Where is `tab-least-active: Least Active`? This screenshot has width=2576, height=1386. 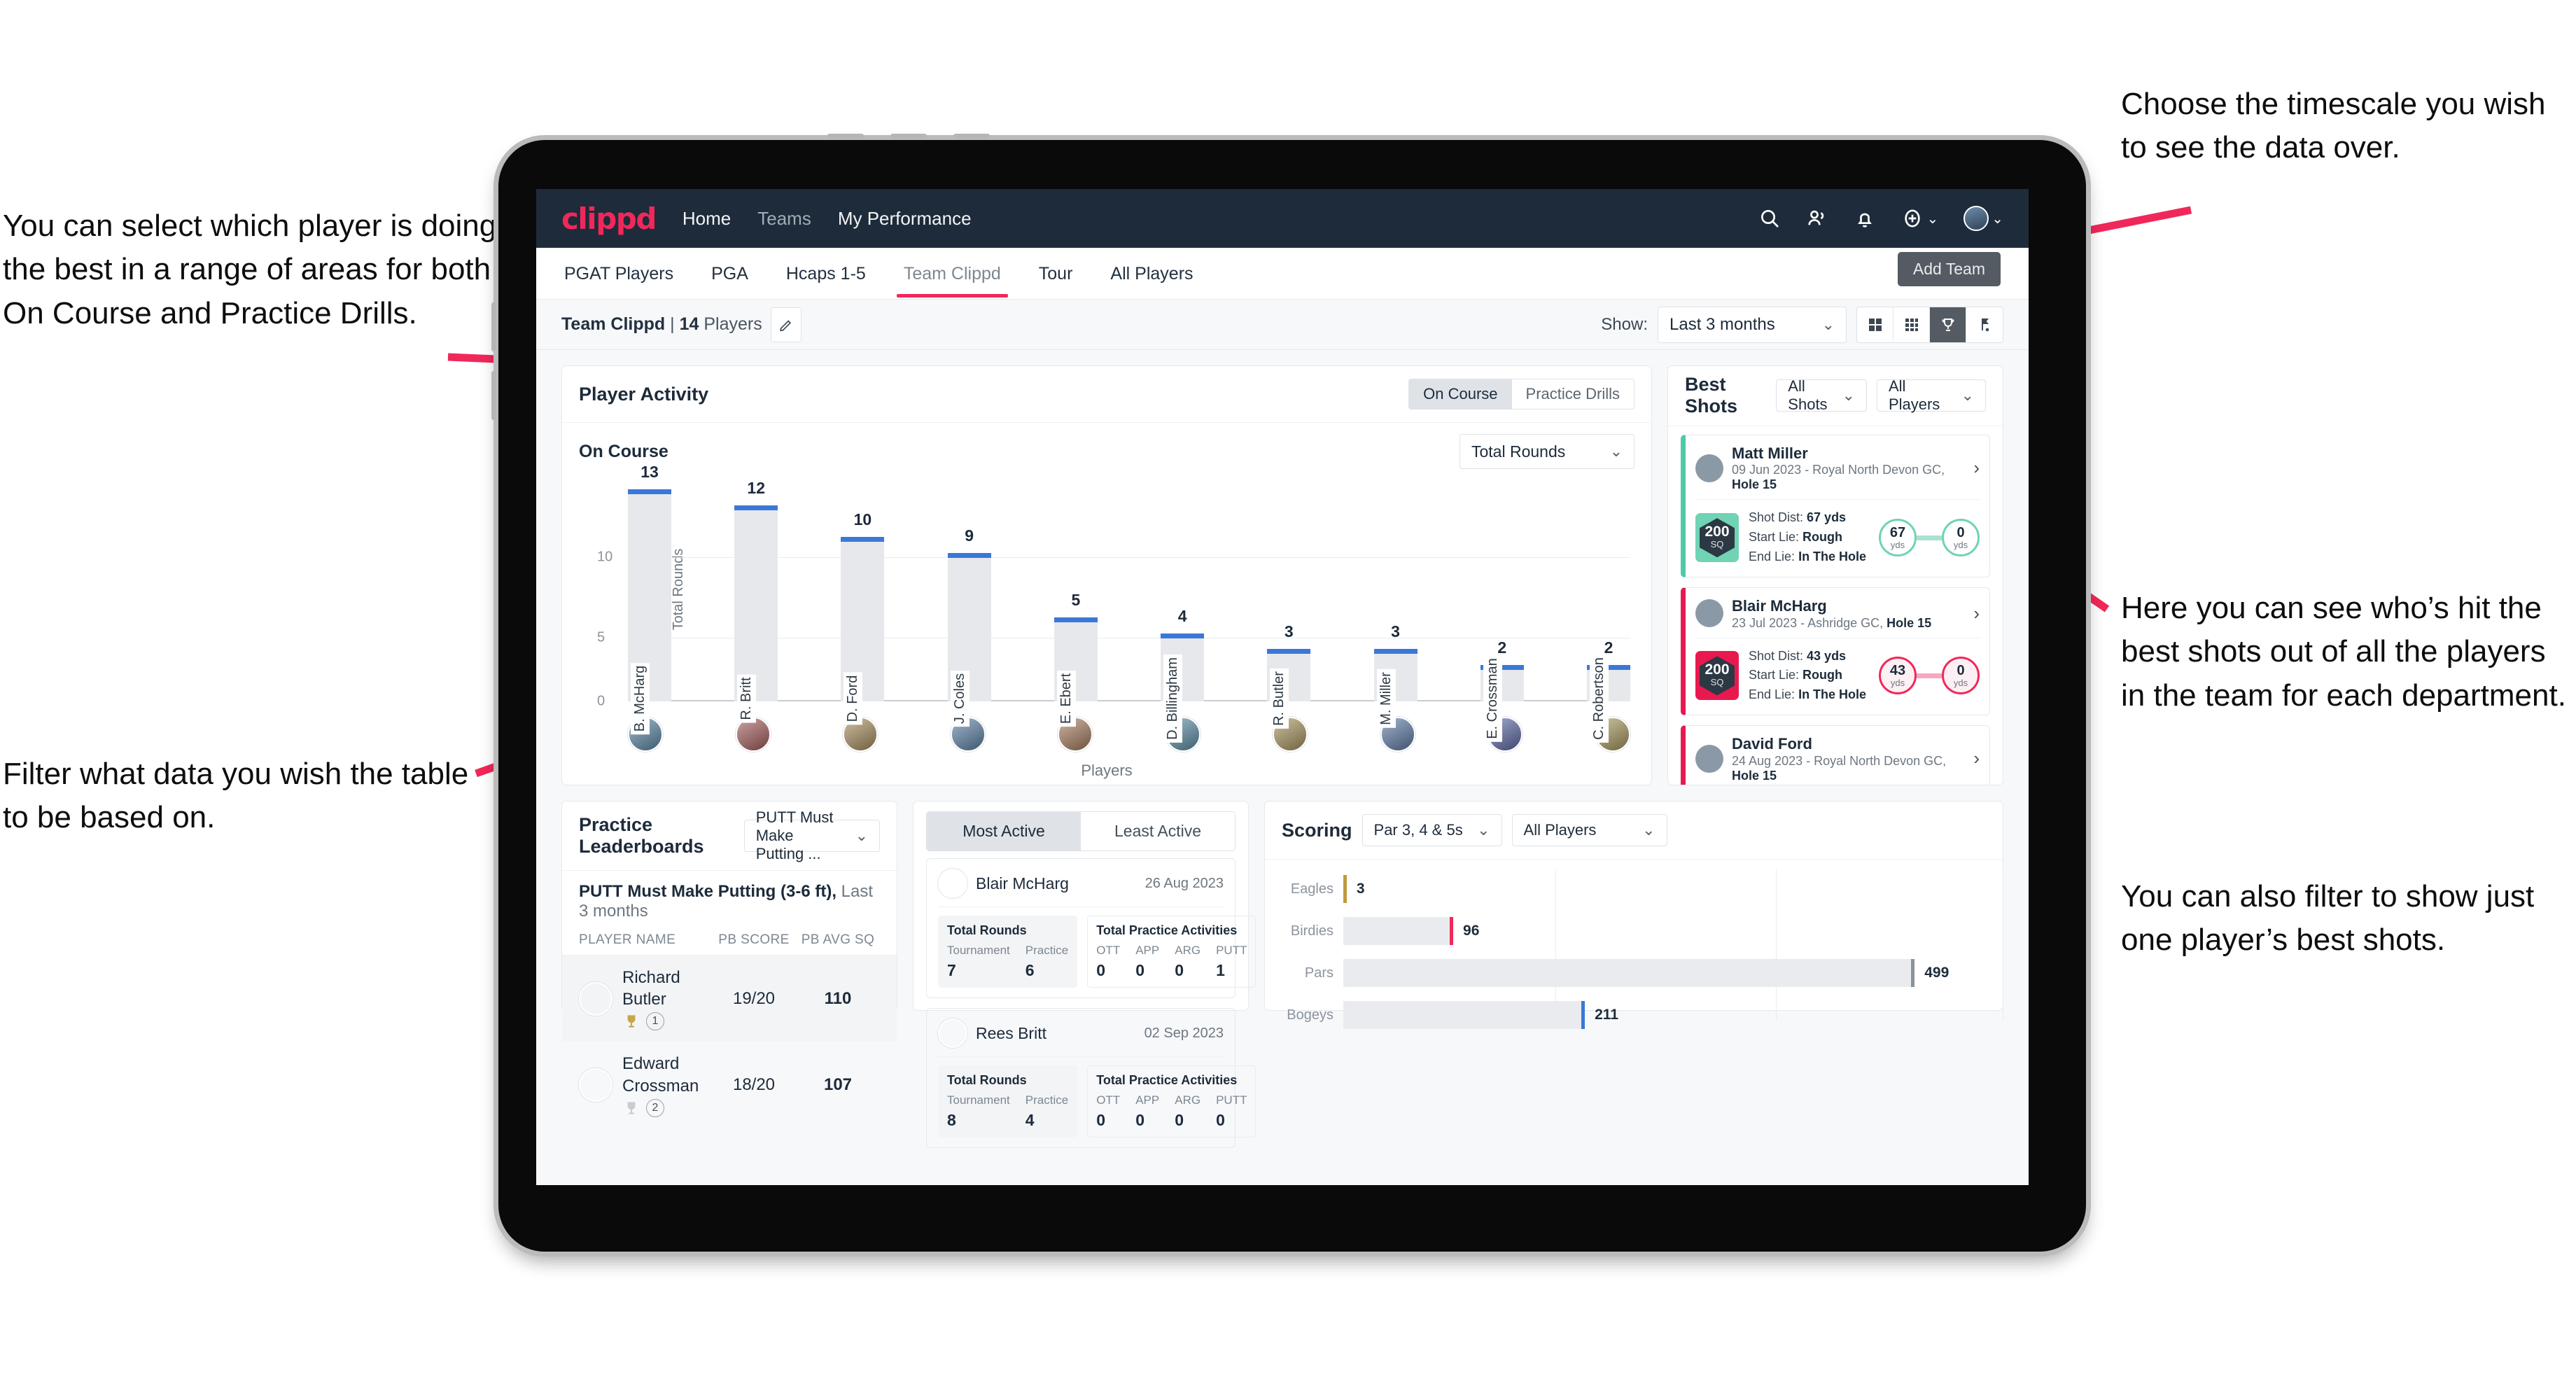 tab-least-active: Least Active is located at coordinates (1158, 831).